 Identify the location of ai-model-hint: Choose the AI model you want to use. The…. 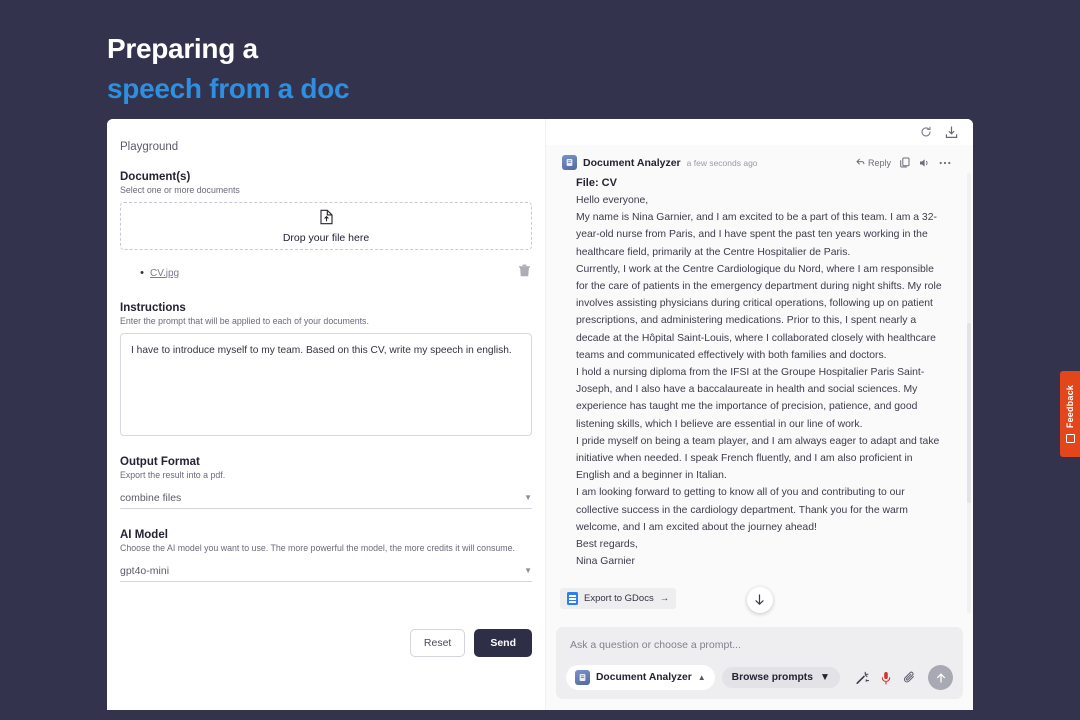
(317, 548).